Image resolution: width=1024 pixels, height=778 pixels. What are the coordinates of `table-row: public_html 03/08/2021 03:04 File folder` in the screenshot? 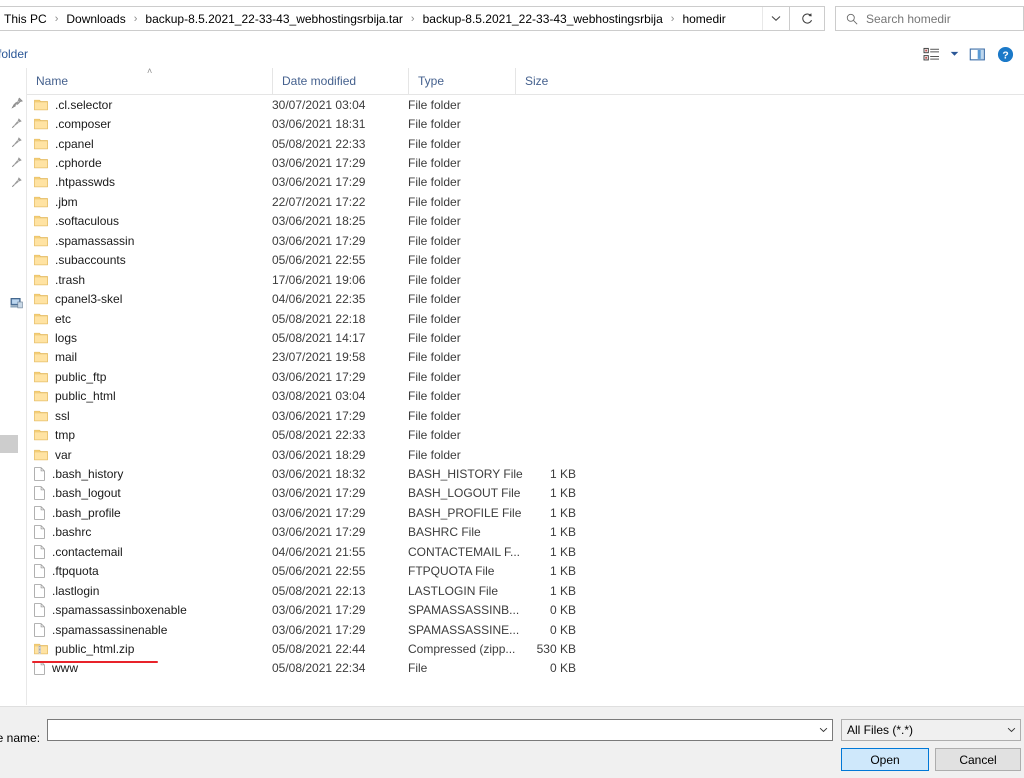 It's located at (525, 396).